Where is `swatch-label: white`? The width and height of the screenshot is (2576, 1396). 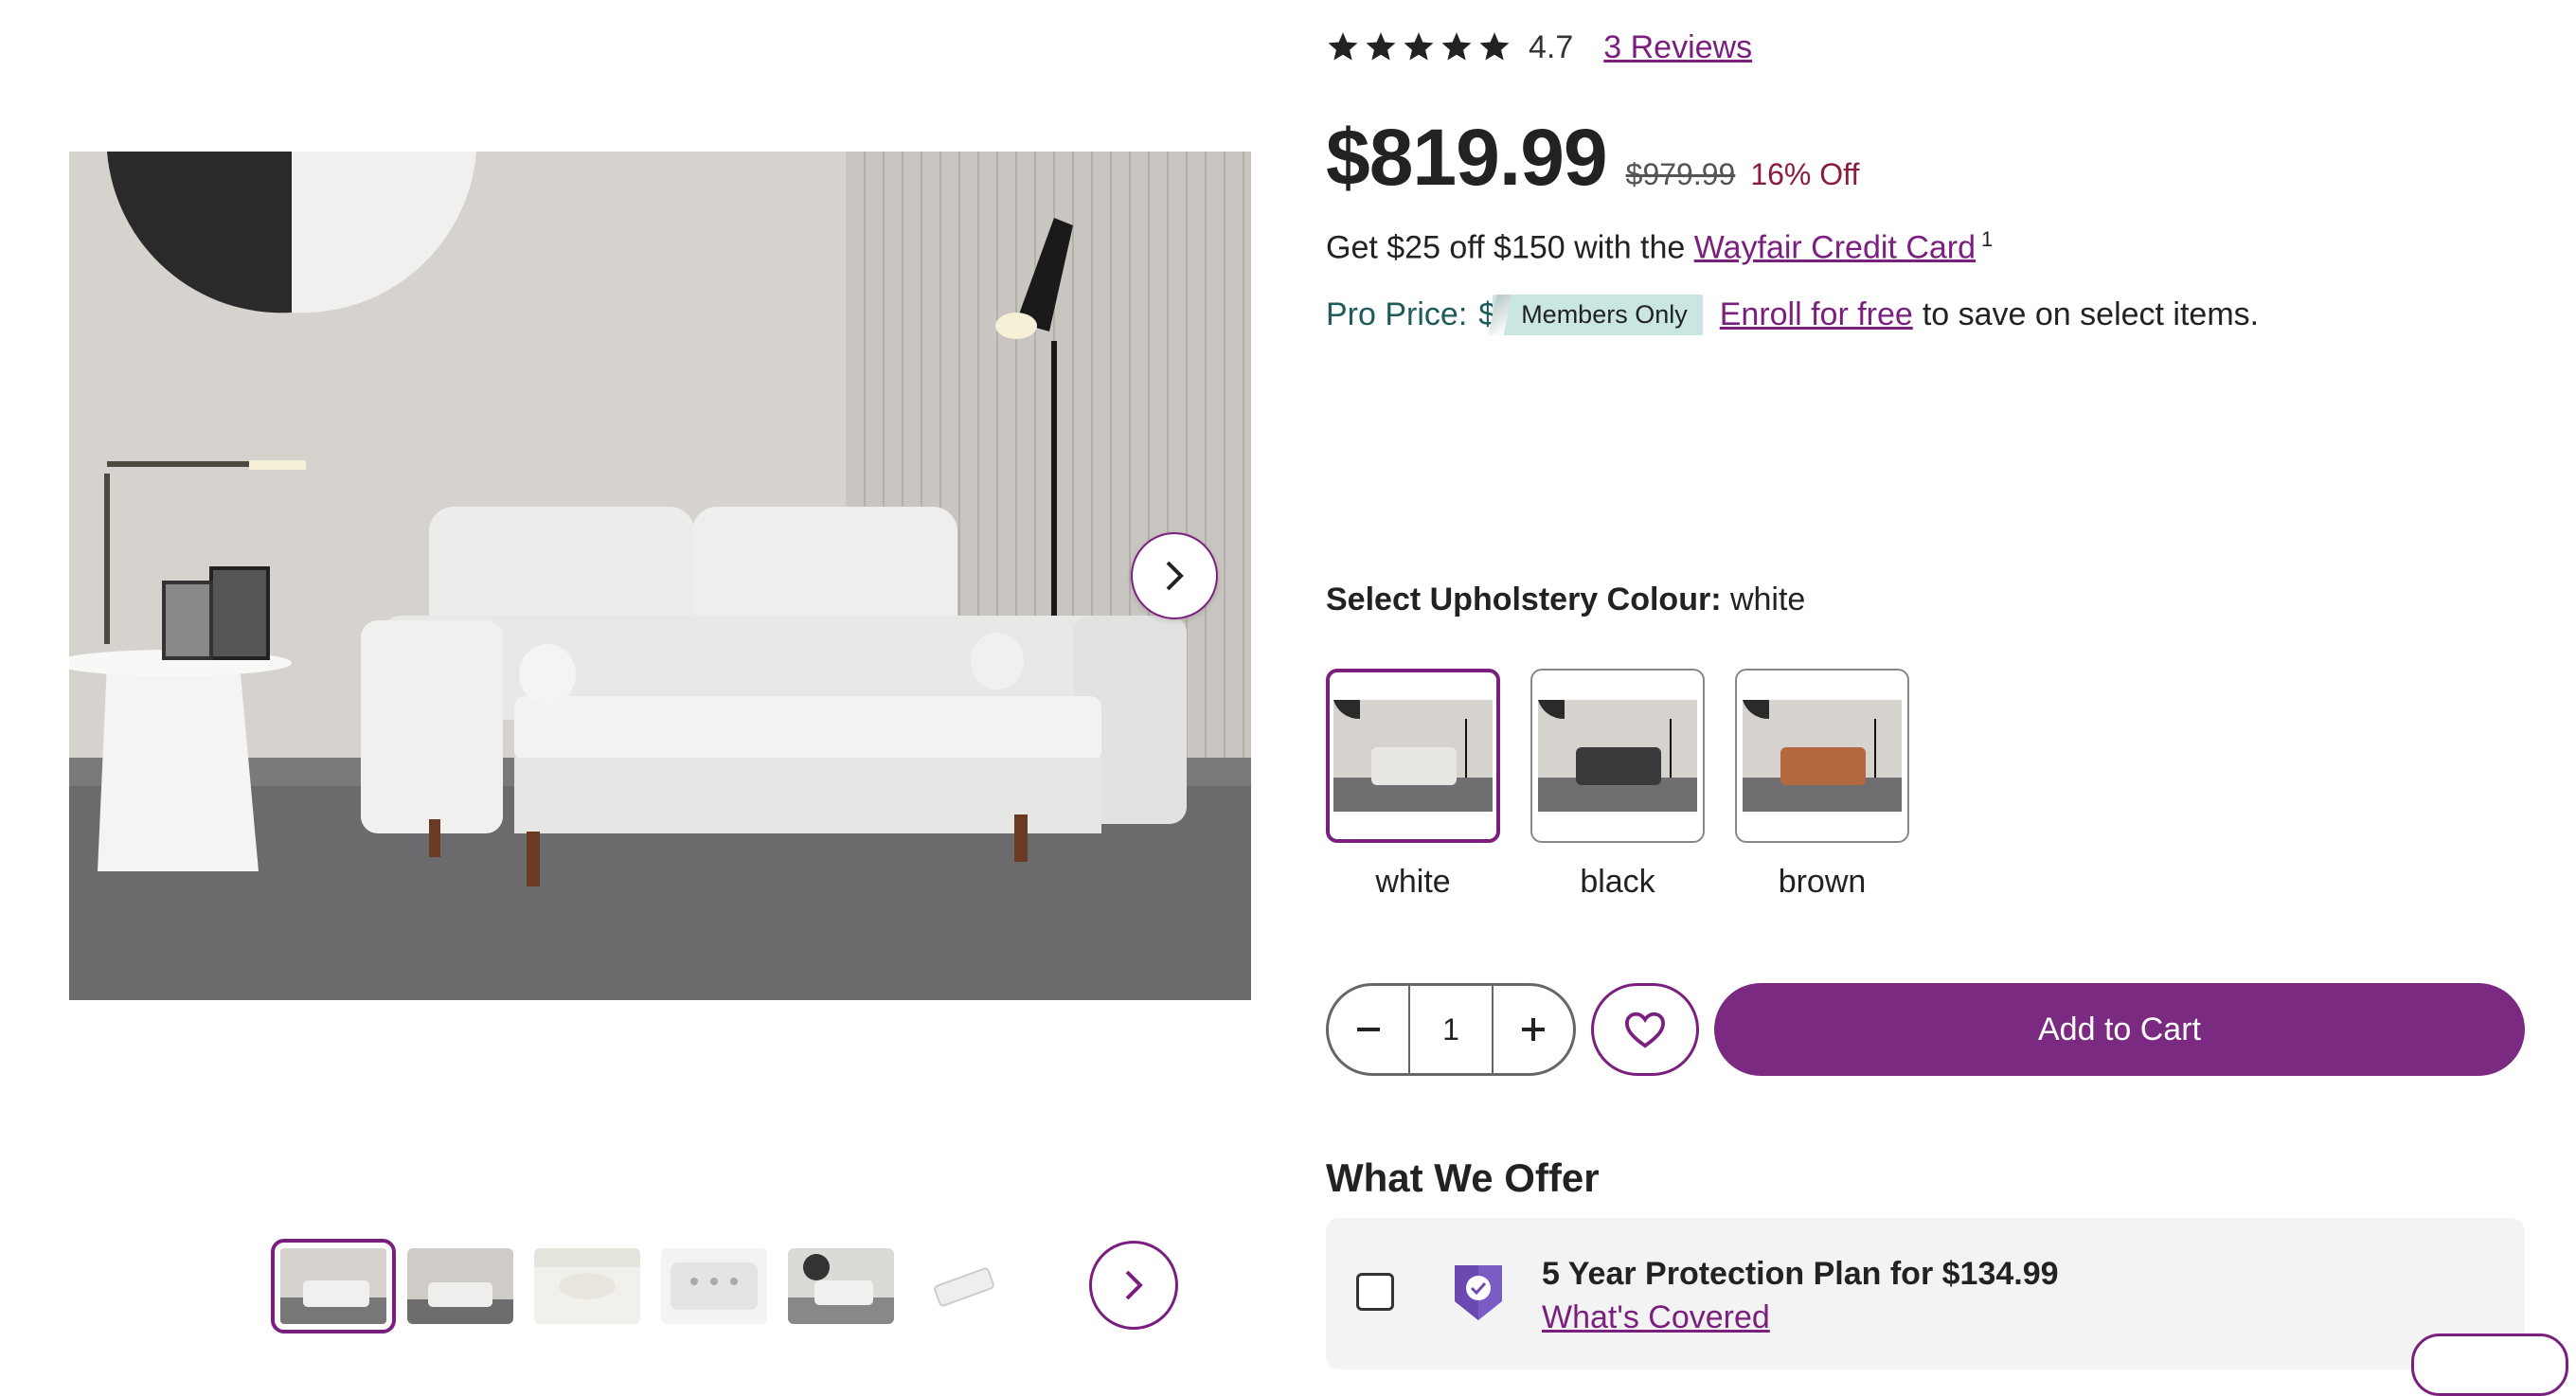
swatch-label: white is located at coordinates (1413, 882).